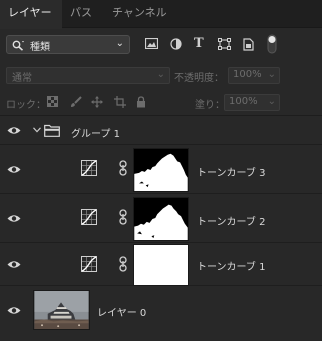 The image size is (322, 341). What do you see at coordinates (88, 75) in the screenshot?
I see `blend-mode-select: 通常 ⌄` at bounding box center [88, 75].